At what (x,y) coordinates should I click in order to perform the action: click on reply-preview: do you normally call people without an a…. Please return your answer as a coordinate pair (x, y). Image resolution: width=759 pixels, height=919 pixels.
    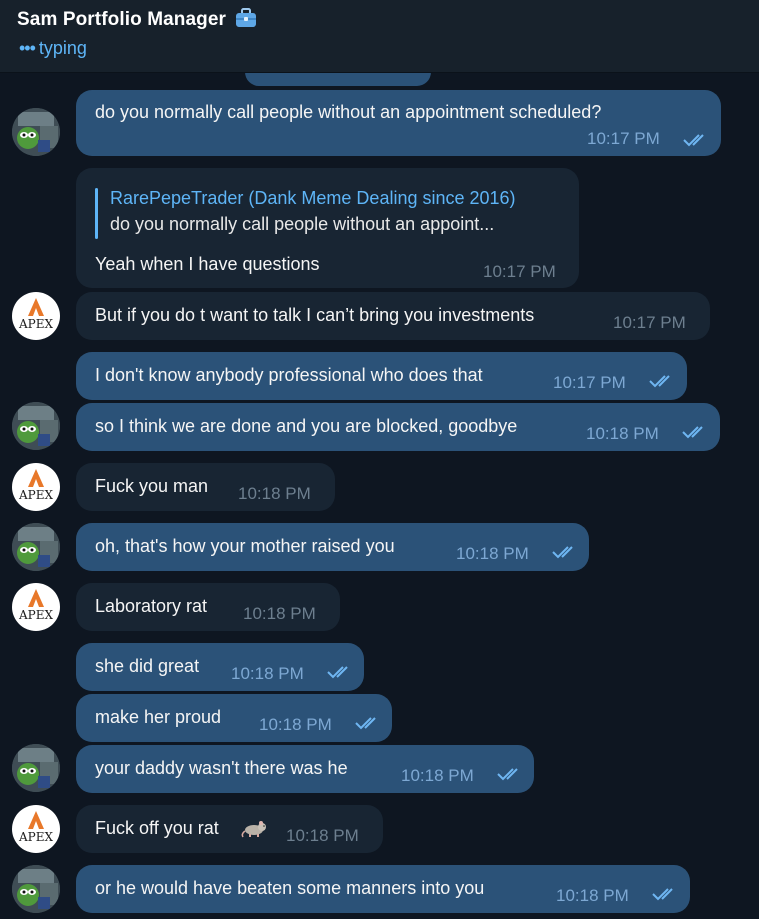
    Looking at the image, I should click on (302, 224).